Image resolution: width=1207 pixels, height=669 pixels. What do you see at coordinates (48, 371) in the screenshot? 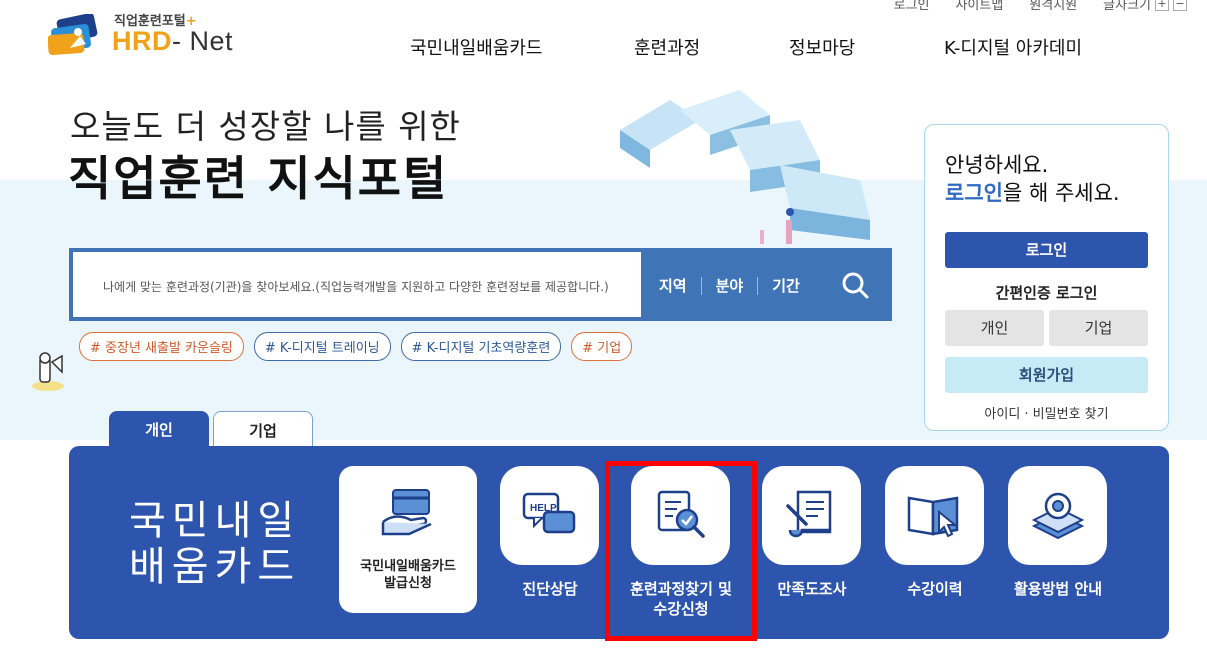
I see `lamp-icon` at bounding box center [48, 371].